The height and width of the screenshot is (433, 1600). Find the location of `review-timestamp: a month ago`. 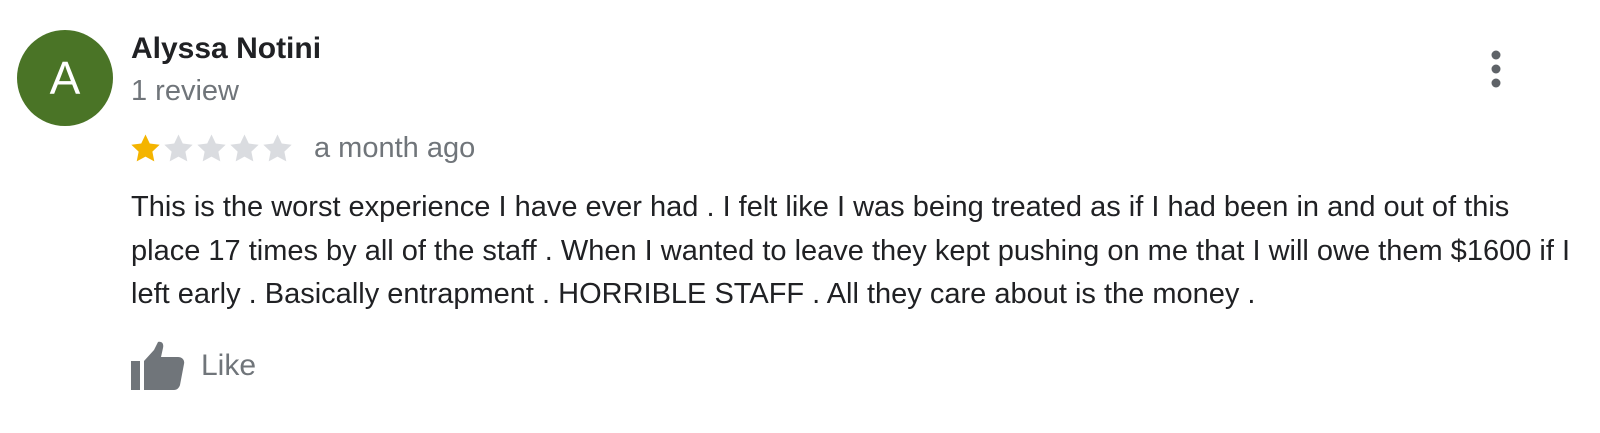

review-timestamp: a month ago is located at coordinates (395, 147).